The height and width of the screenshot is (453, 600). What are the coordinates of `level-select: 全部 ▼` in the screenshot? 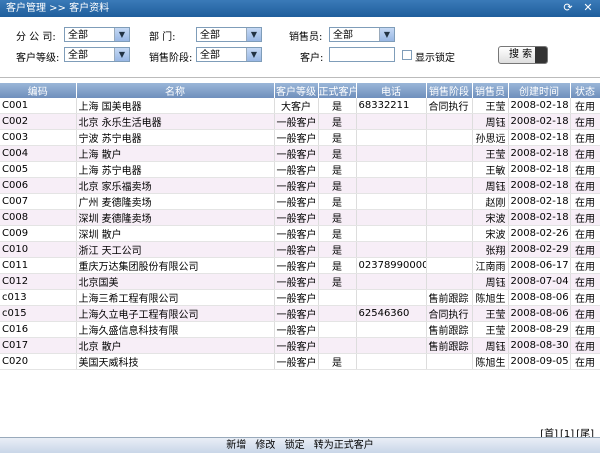 It's located at (97, 54).